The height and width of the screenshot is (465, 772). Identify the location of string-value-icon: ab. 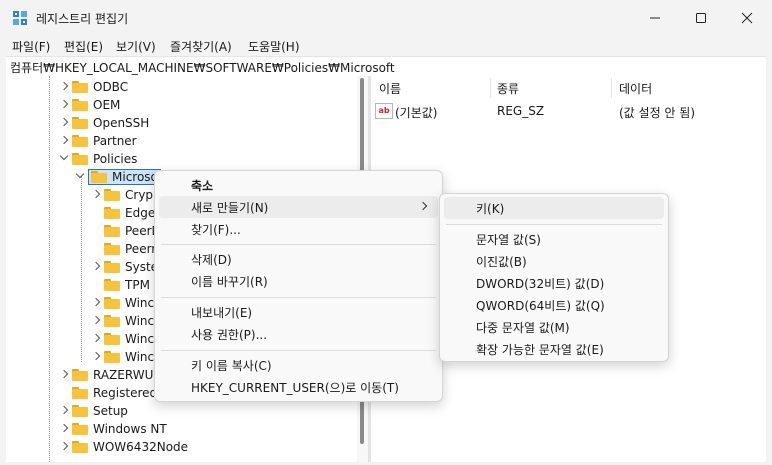
(384, 111).